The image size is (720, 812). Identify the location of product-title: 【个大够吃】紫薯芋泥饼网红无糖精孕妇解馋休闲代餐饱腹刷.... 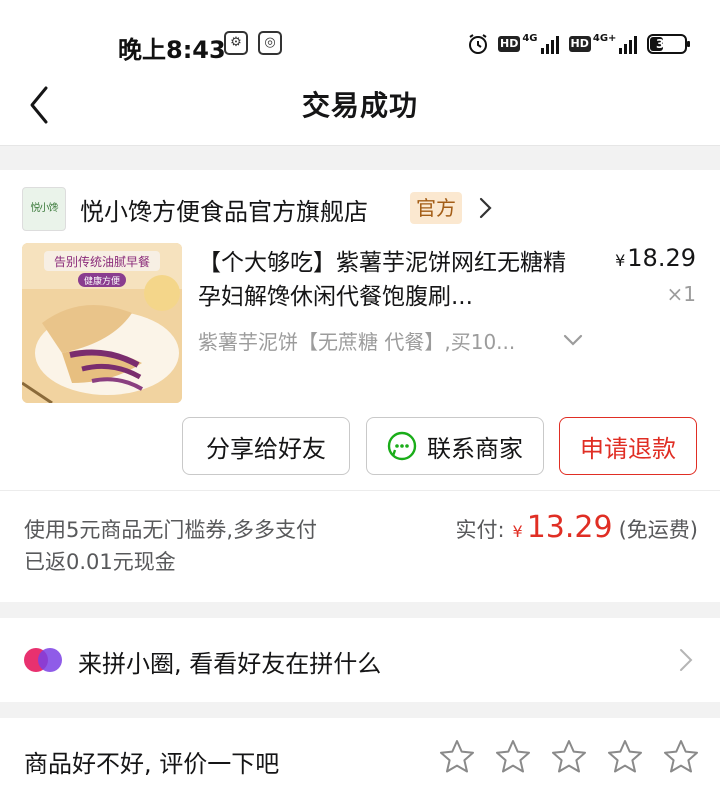
(390, 280).